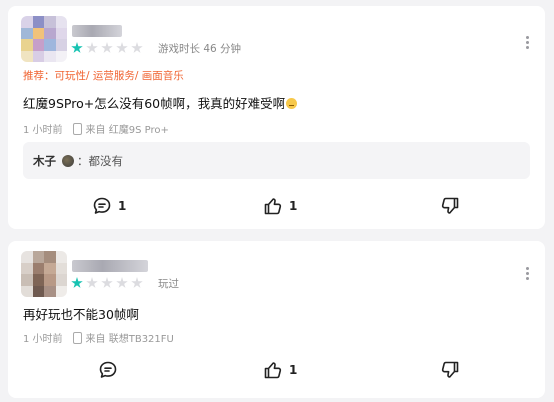 This screenshot has height=402, width=554. I want to click on device-name: 来自 红魔9S Pro+, so click(127, 130).